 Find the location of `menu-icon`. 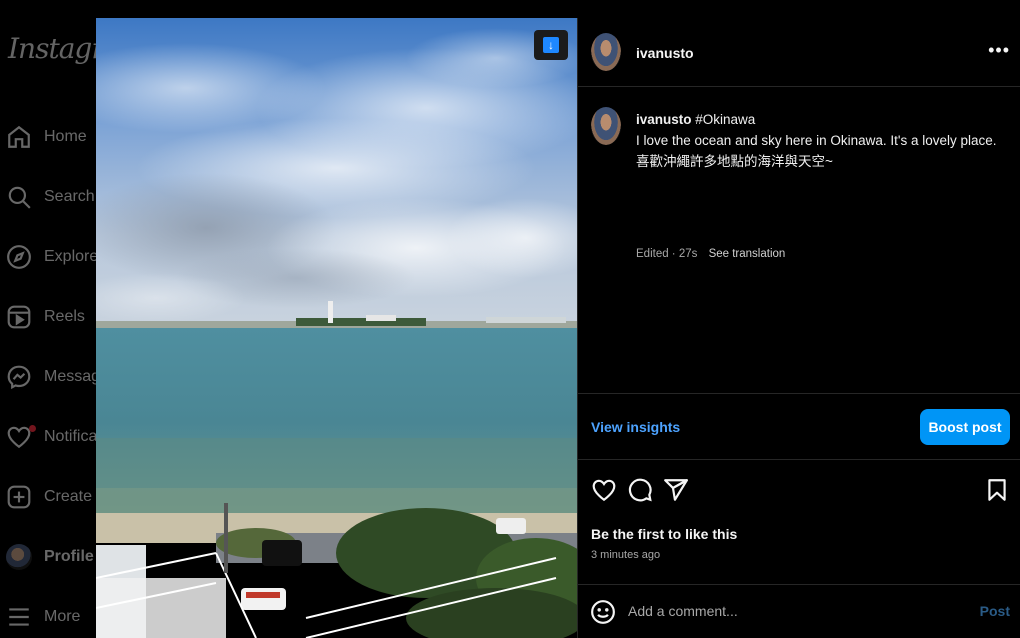

menu-icon is located at coordinates (19, 617).